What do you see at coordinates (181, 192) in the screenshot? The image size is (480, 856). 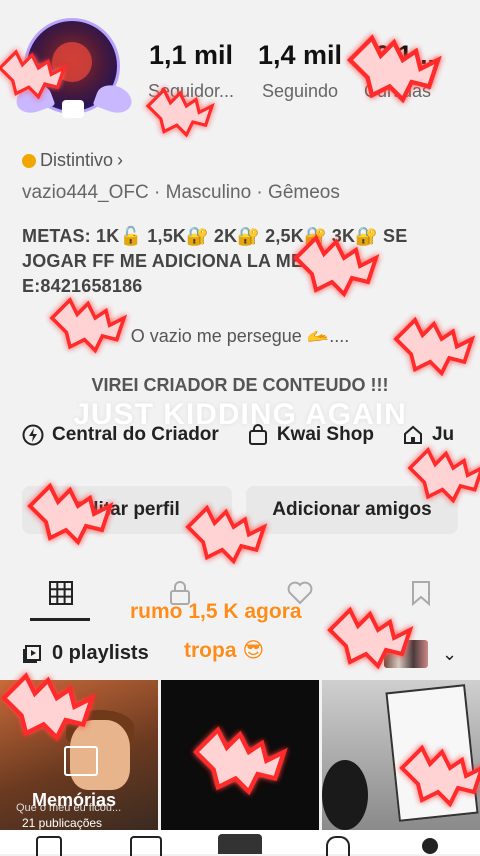 I see `profile-meta: vazio444_OFC · Masculino · Gêmeos` at bounding box center [181, 192].